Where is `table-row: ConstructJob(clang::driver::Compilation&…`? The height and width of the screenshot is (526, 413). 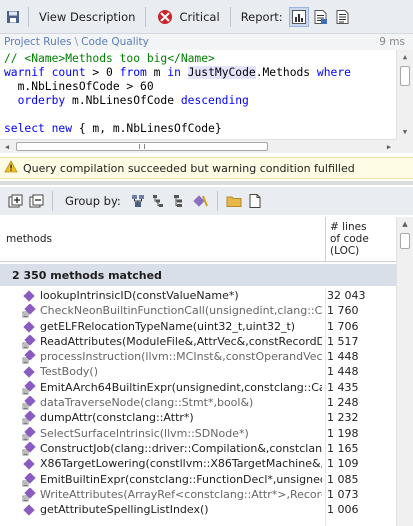 table-row: ConstructJob(clang::driver::Compilation&… is located at coordinates (198, 448).